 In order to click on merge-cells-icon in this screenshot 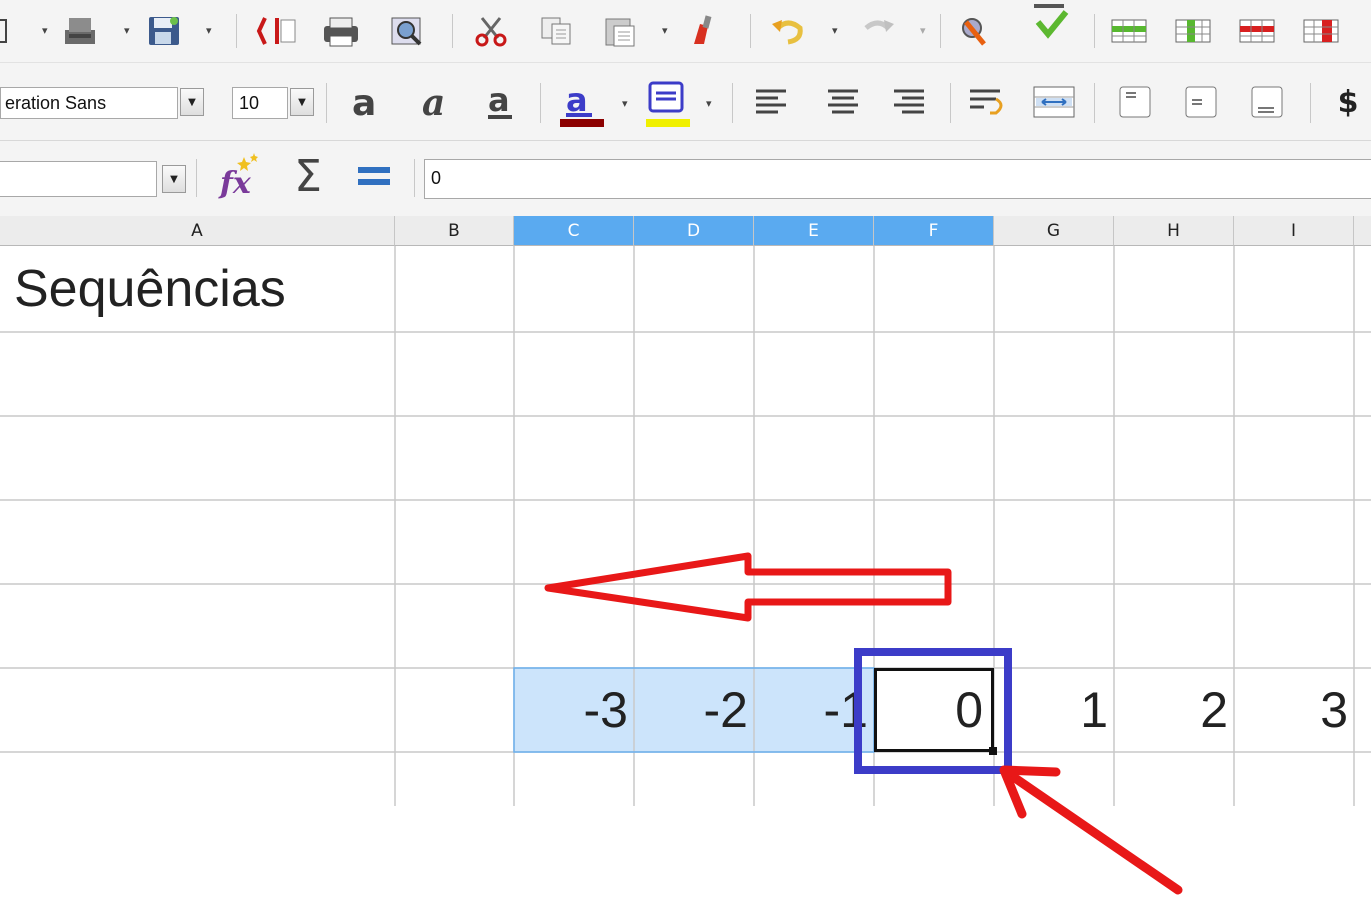, I will do `click(1054, 102)`.